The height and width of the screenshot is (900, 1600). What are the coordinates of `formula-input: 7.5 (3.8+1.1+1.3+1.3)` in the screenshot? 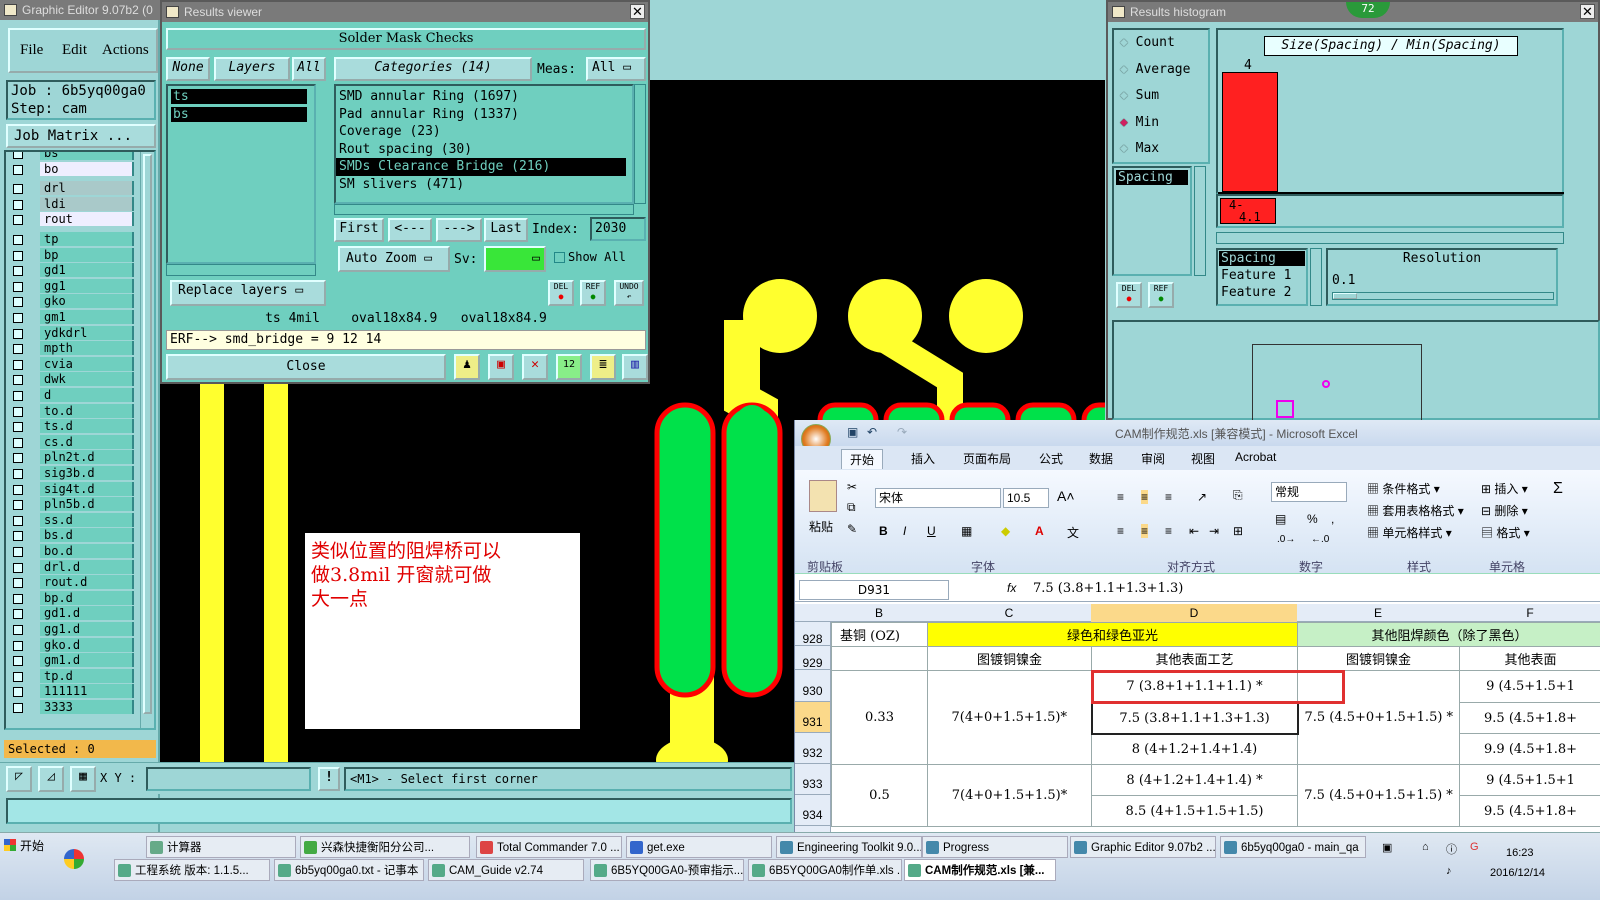 It's located at (1108, 588).